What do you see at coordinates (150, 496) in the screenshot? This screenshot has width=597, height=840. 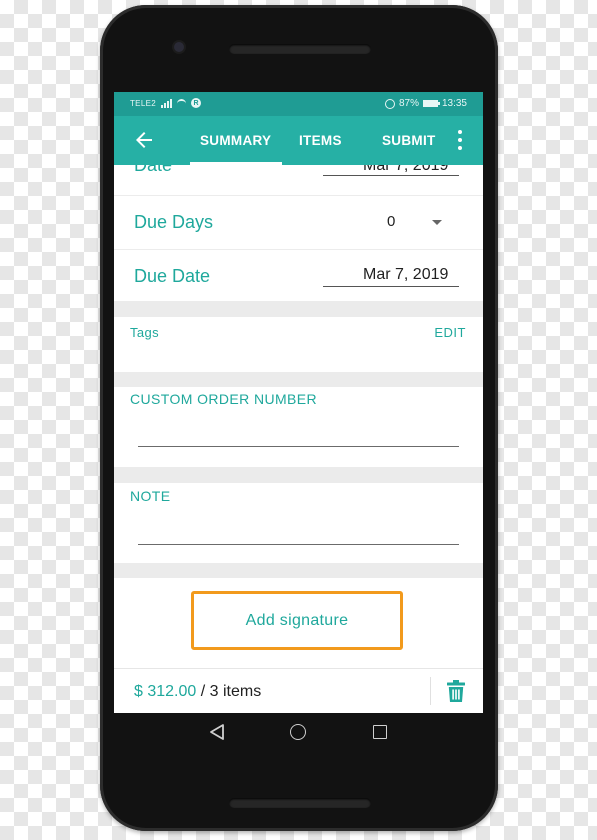 I see `note-label: NOTE` at bounding box center [150, 496].